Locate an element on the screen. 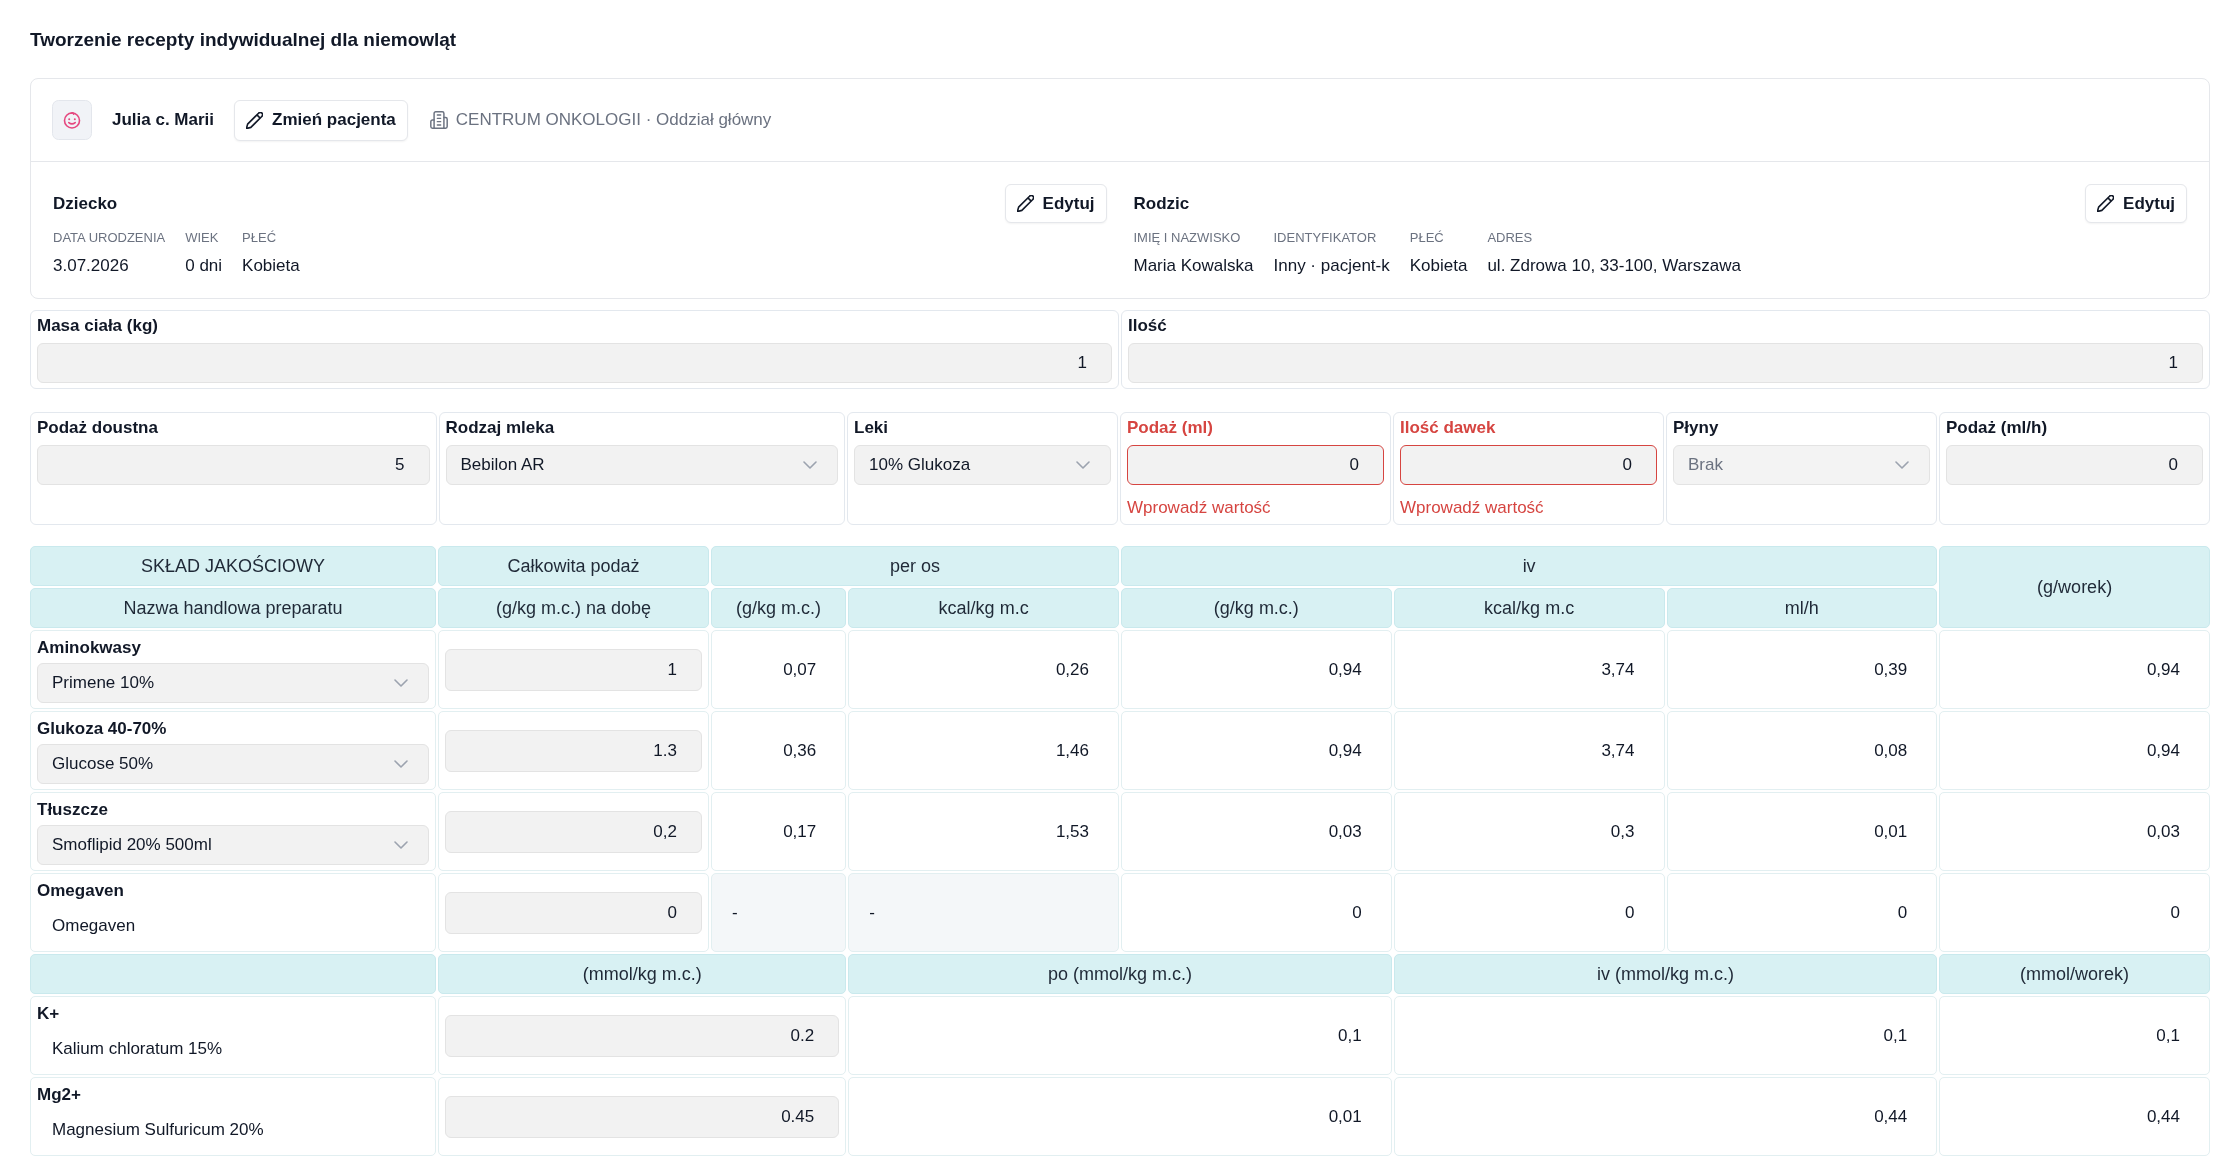 The image size is (2240, 1176). field-label: Podaż (ml/h) is located at coordinates (1997, 428).